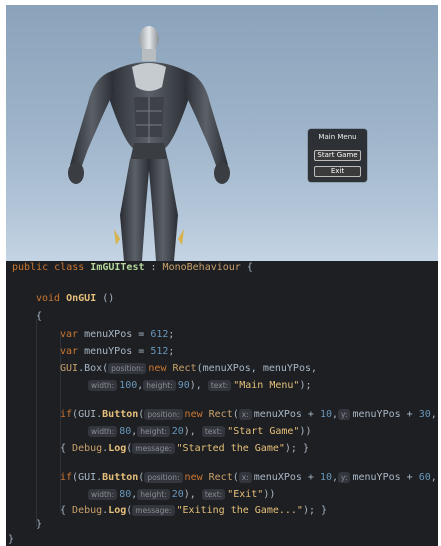 The image size is (441, 546). What do you see at coordinates (337, 137) in the screenshot?
I see `main-menu-title: Main Menu` at bounding box center [337, 137].